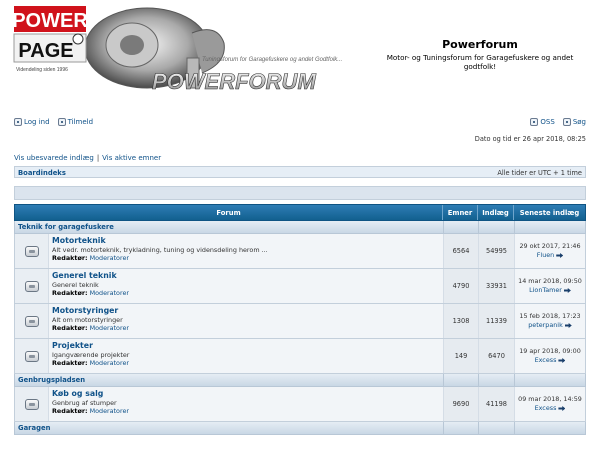  I want to click on login-label: Log ind, so click(37, 122).